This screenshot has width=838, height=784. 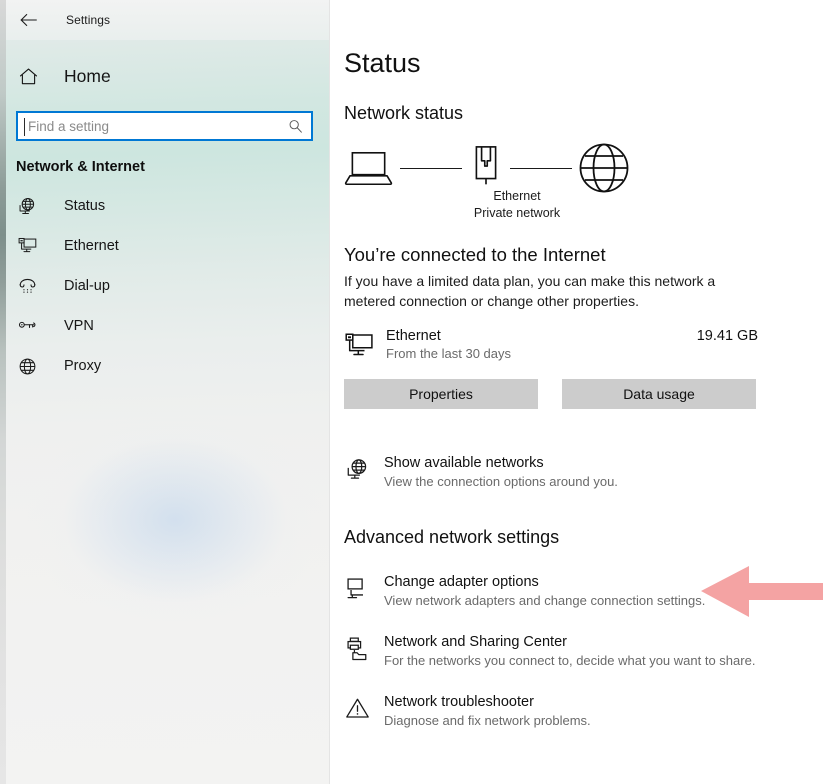 I want to click on link-subtitle: Diagnose and fix network problems., so click(x=487, y=720).